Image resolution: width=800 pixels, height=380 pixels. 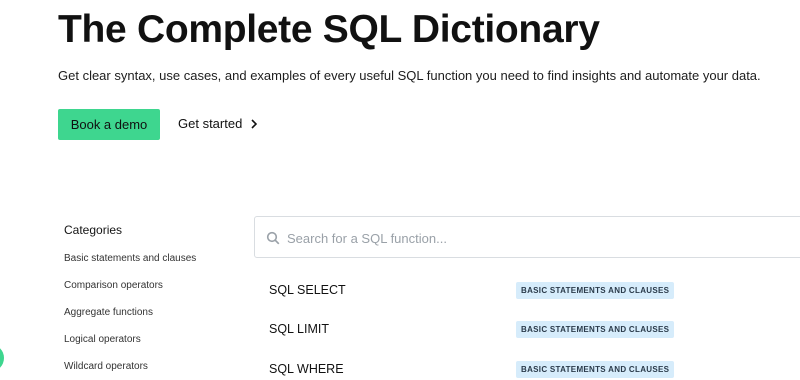 What do you see at coordinates (210, 123) in the screenshot?
I see `get-started-label: Get started` at bounding box center [210, 123].